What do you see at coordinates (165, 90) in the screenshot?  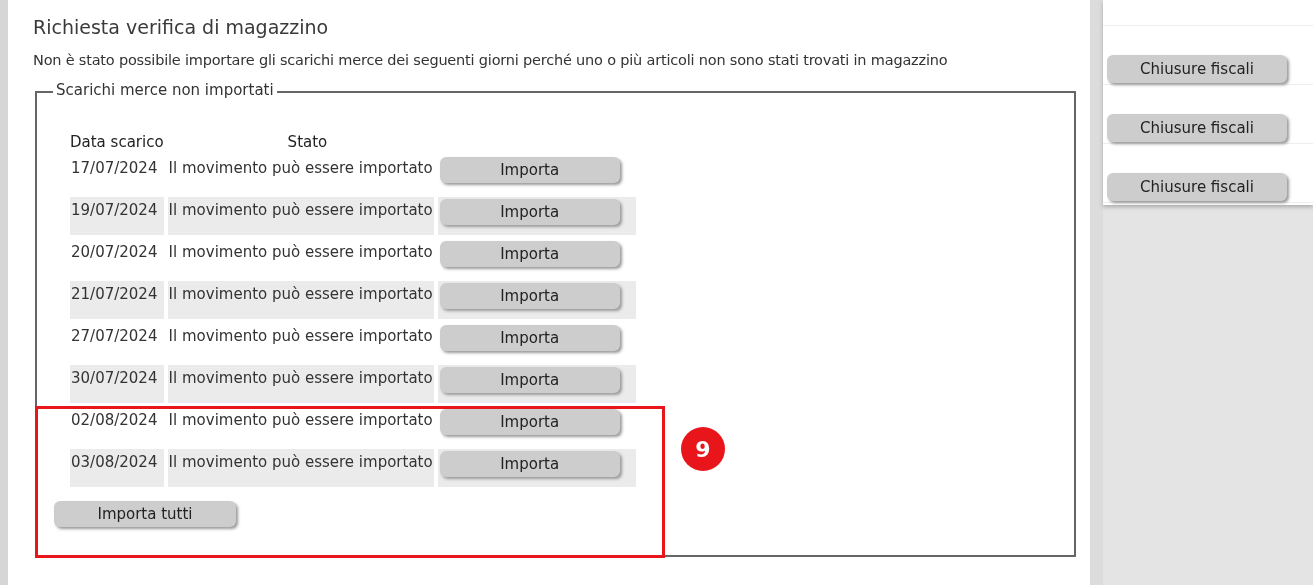 I see `group-legend: Scarichi merce non importati` at bounding box center [165, 90].